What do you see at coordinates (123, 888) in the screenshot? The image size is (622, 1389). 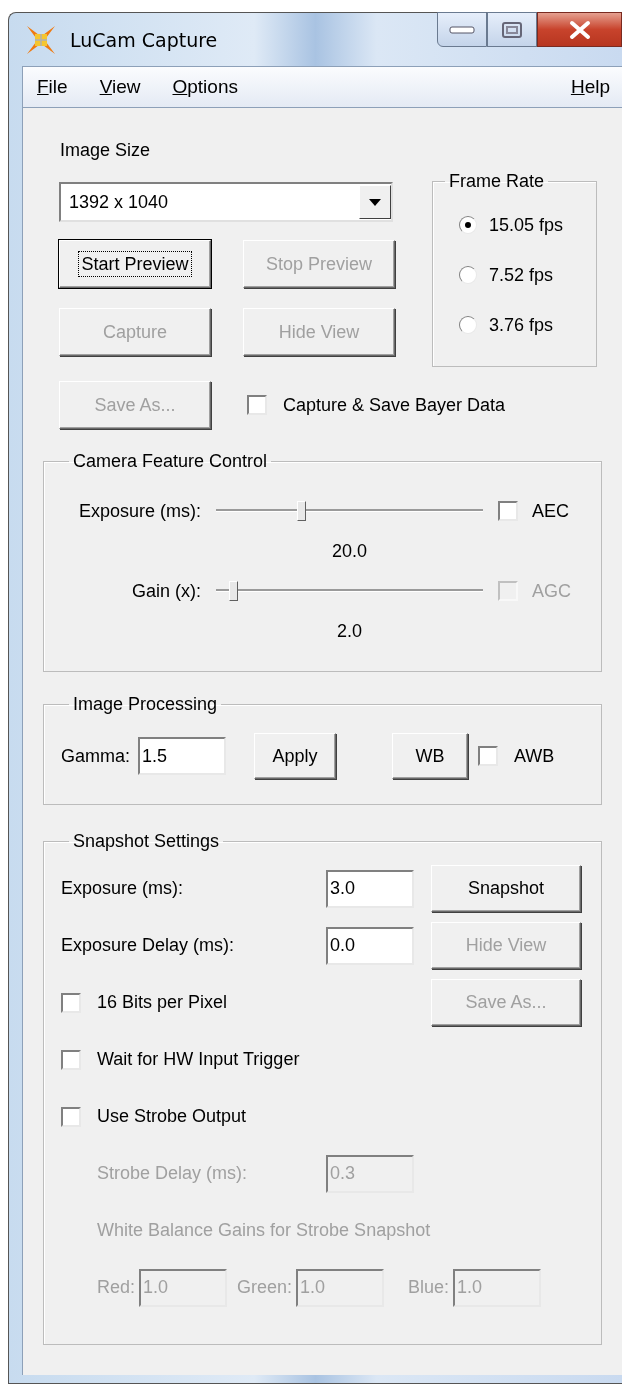 I see `field-label: Exposure (ms):` at bounding box center [123, 888].